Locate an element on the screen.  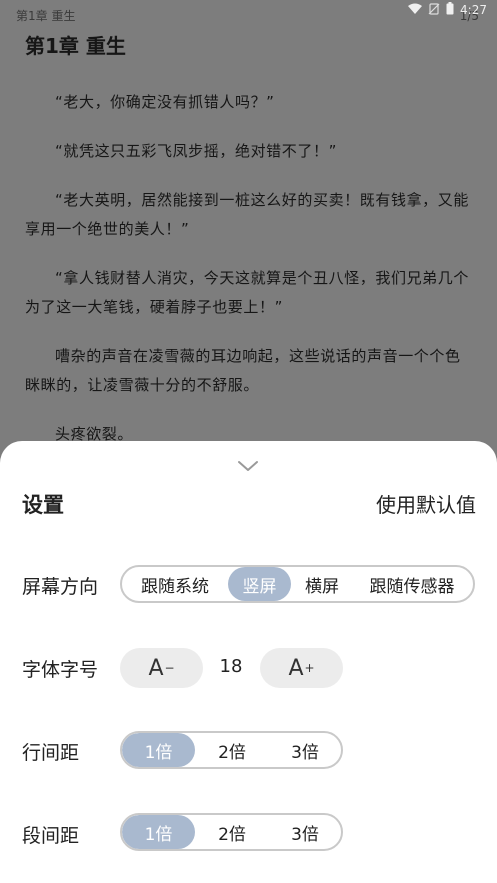
use-default-button: 使用默认值 is located at coordinates (426, 503).